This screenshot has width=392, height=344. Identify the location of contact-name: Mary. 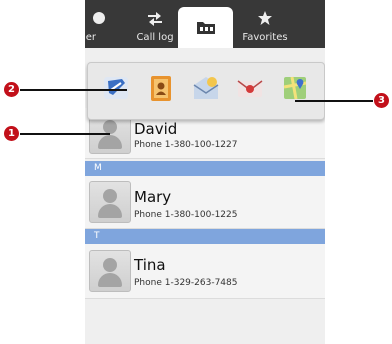
(153, 197).